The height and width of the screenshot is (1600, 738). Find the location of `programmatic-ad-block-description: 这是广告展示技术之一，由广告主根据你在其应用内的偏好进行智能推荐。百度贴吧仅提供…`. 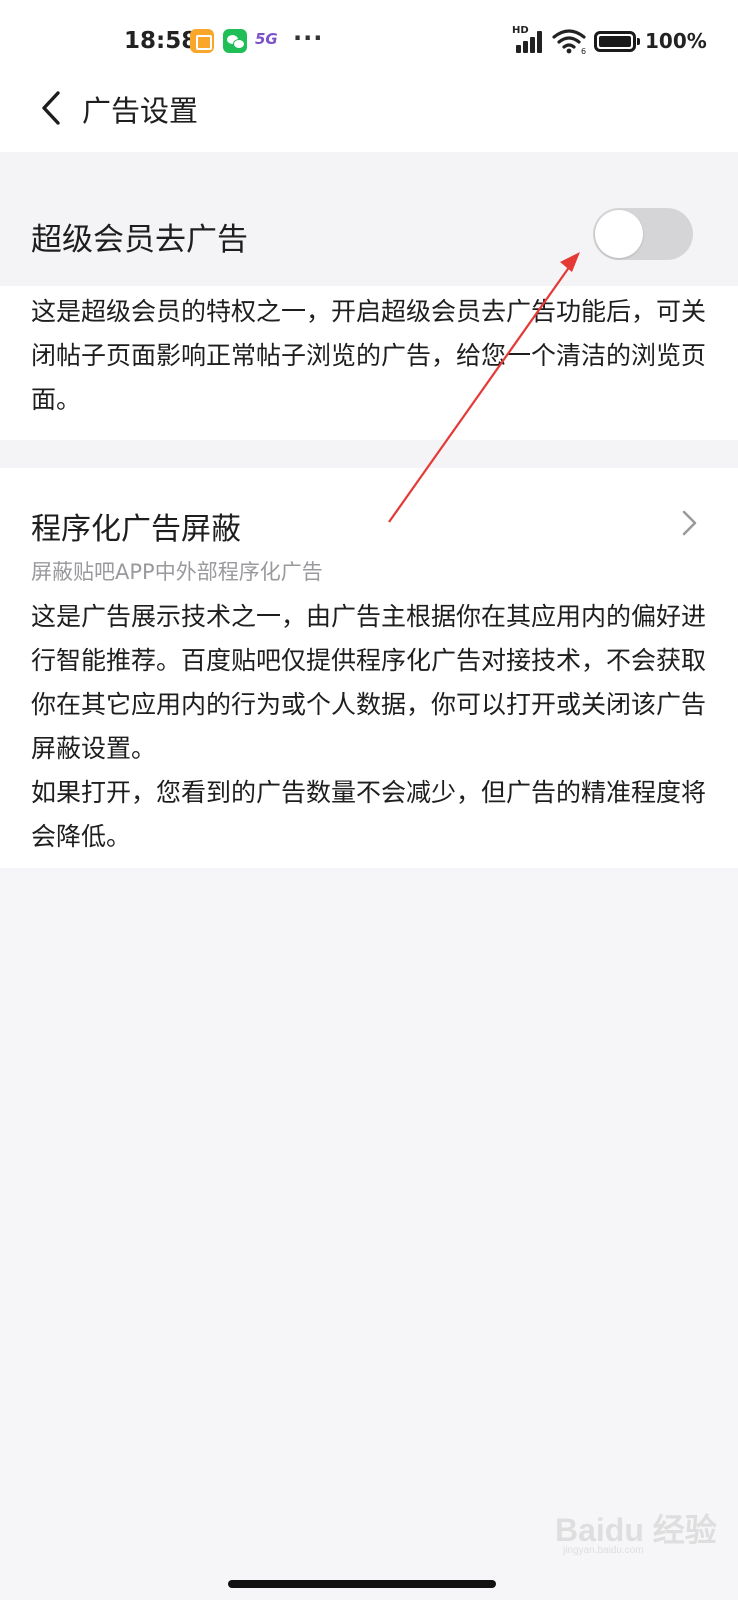

programmatic-ad-block-description: 这是广告展示技术之一，由广告主根据你在其应用内的偏好进行智能推荐。百度贴吧仅提供… is located at coordinates (369, 726).